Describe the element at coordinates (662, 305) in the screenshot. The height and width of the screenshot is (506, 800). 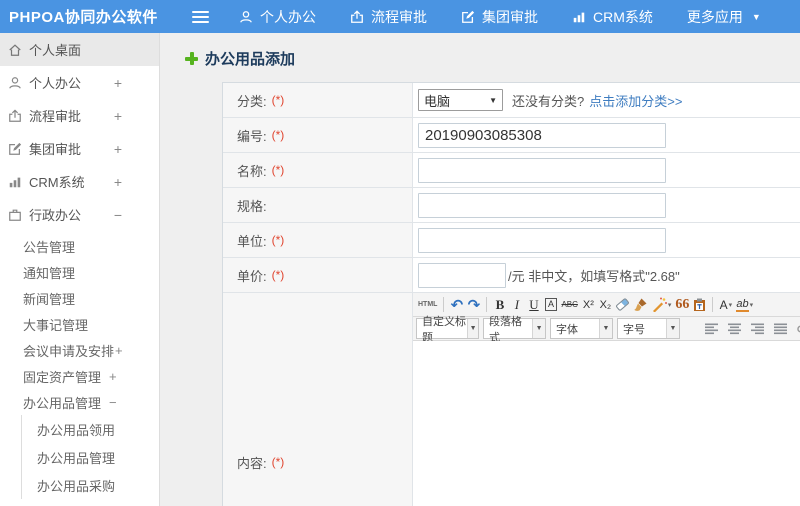
I see `autoformat-button: ▾` at that location.